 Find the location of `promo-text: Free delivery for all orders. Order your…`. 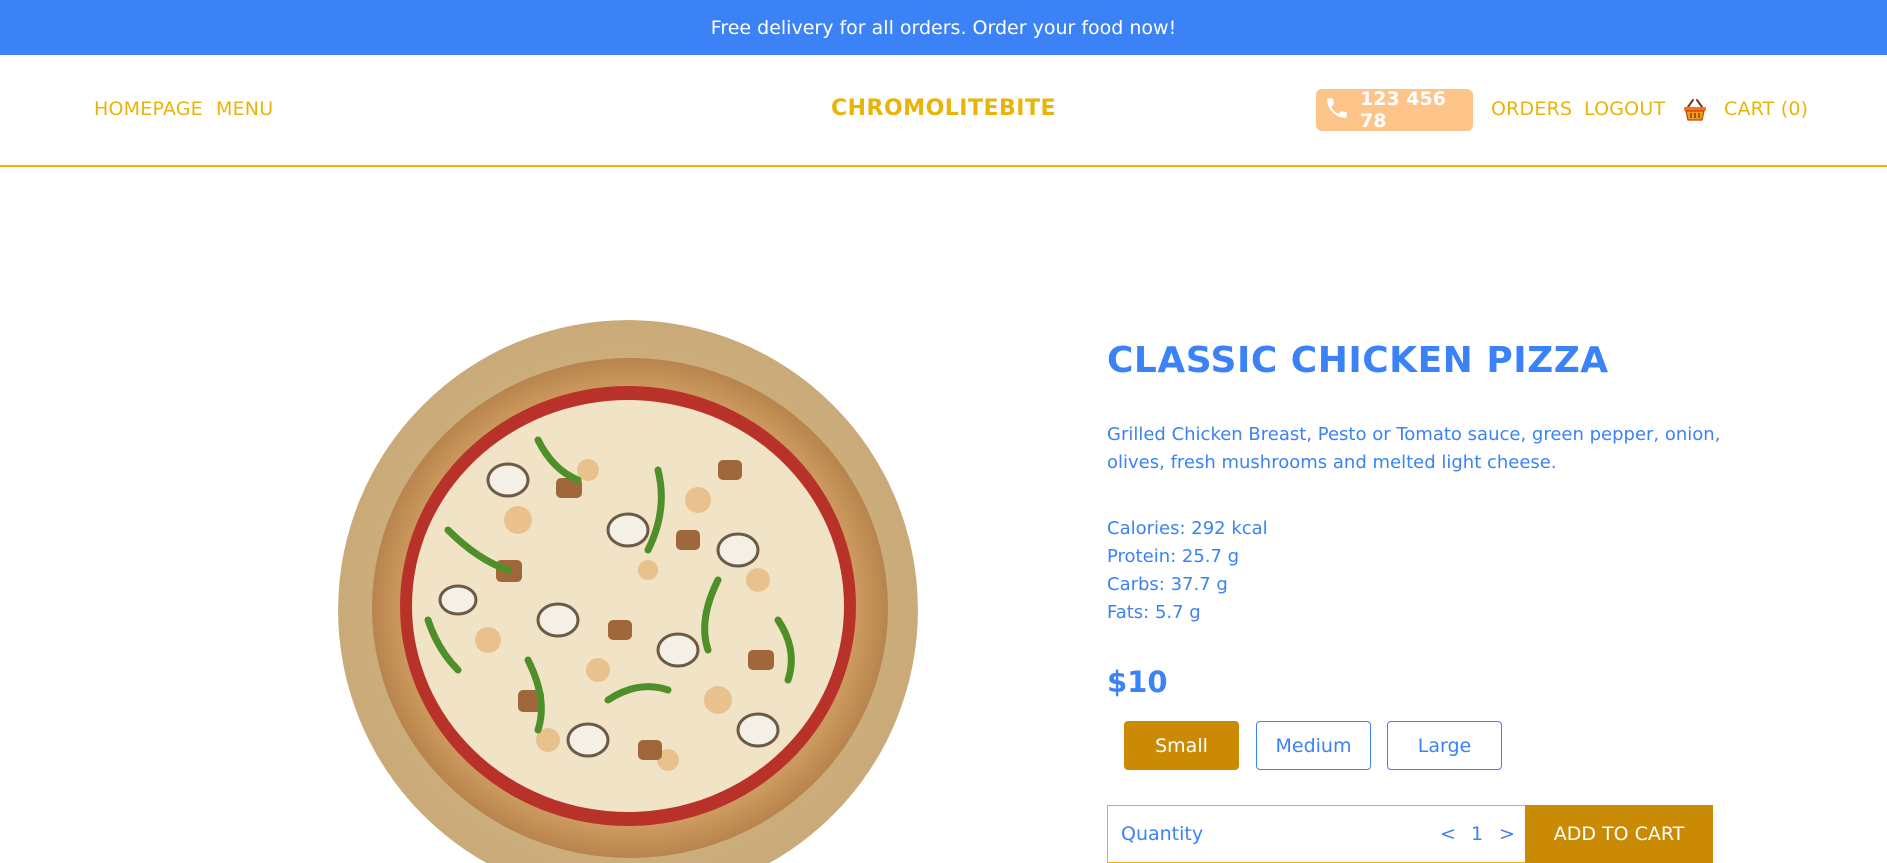

promo-text: Free delivery for all orders. Order your… is located at coordinates (943, 27).